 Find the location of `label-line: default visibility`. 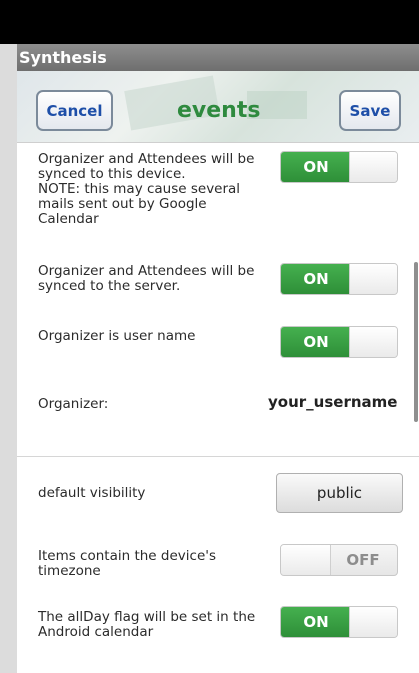

label-line: default visibility is located at coordinates (92, 493).